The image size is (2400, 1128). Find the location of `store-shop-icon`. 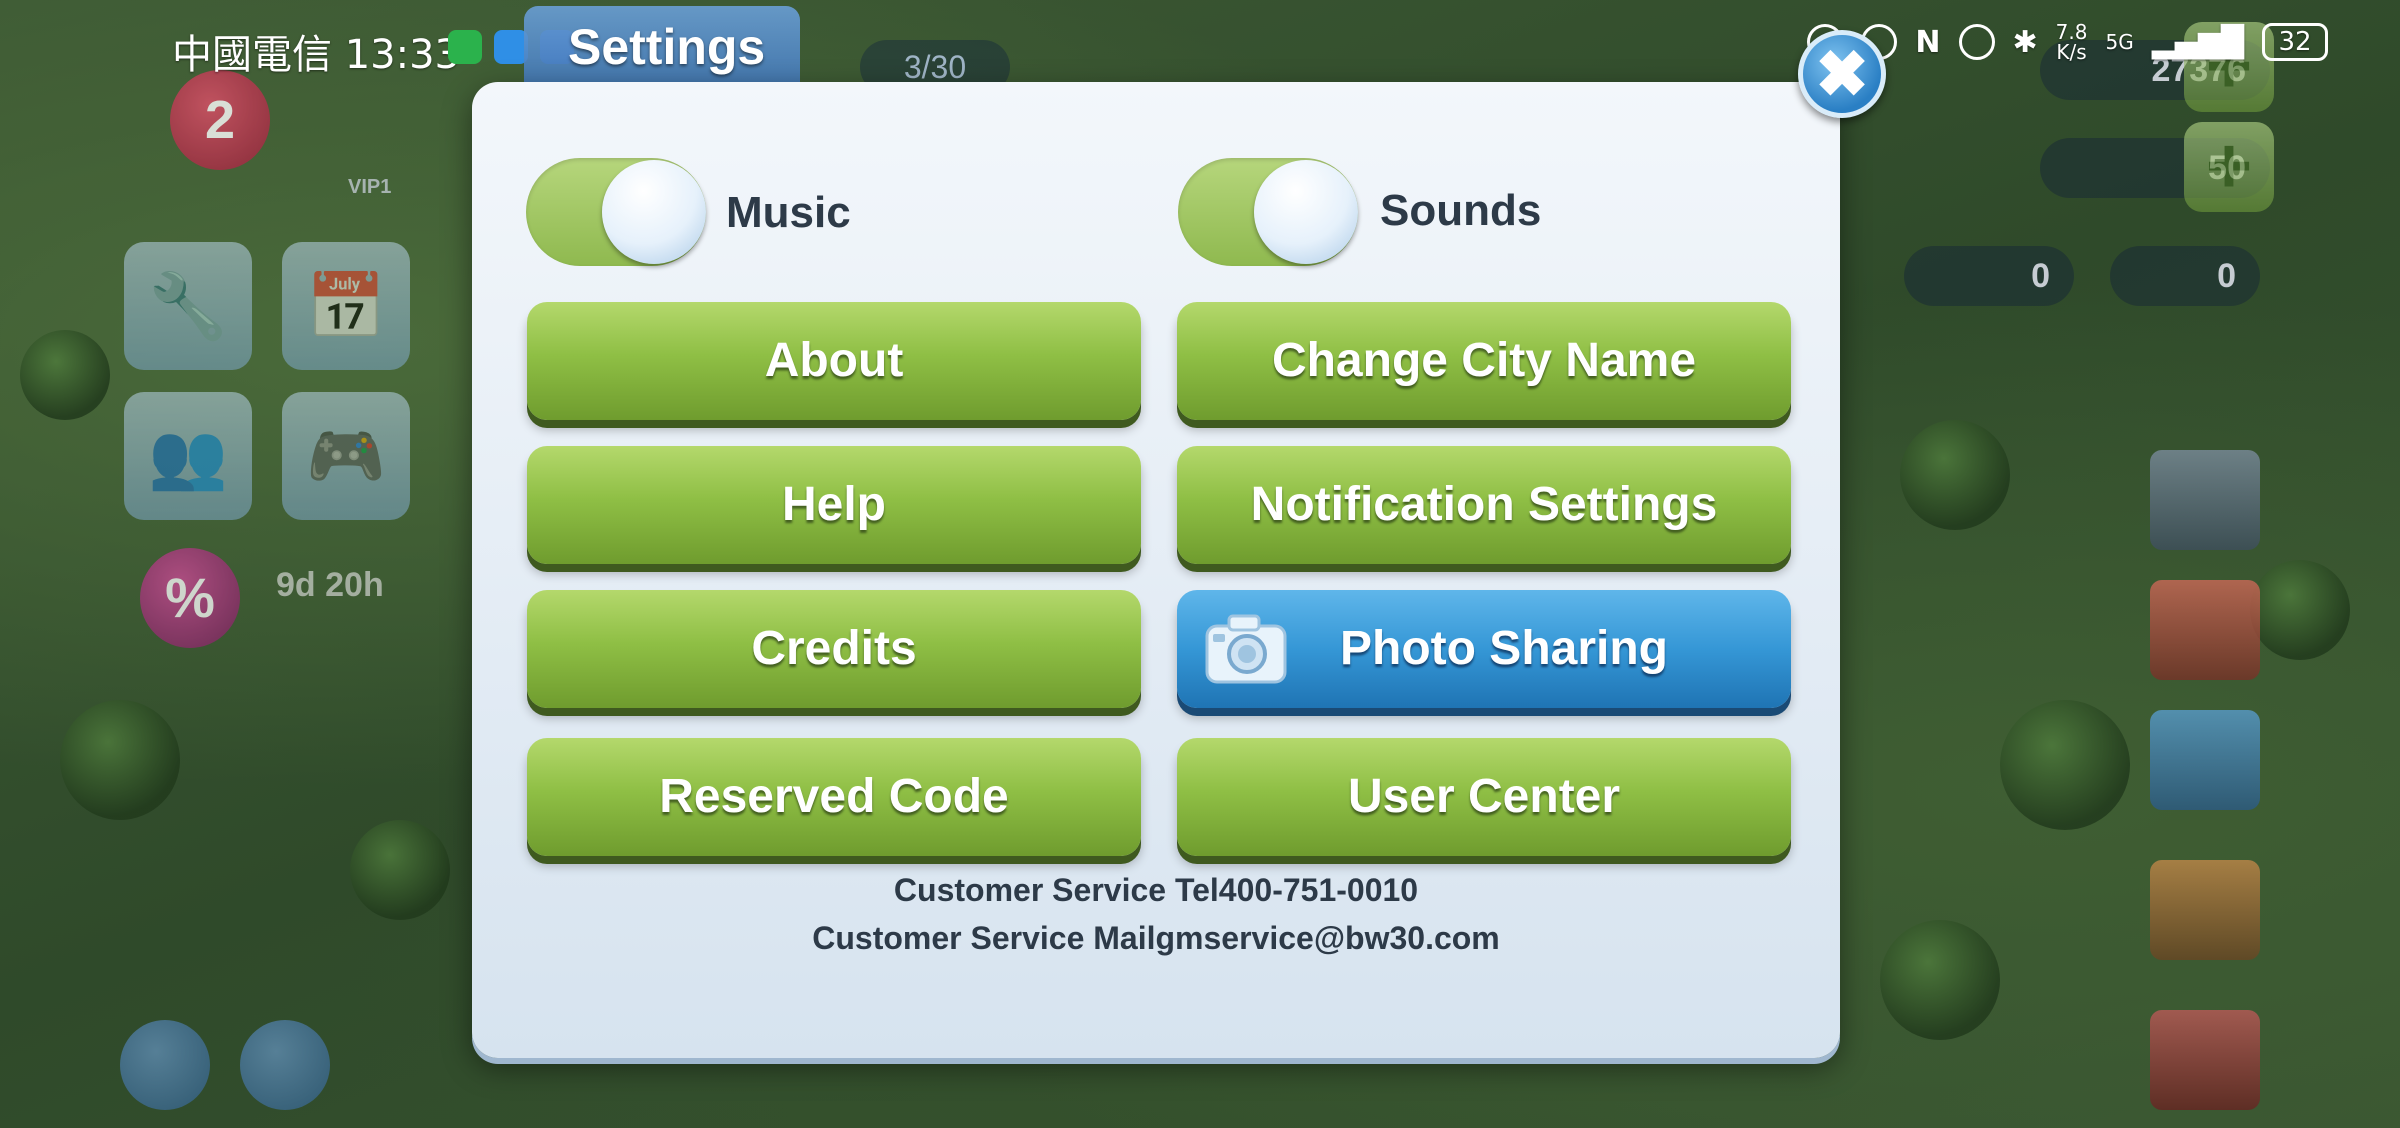

store-shop-icon is located at coordinates (2205, 760).